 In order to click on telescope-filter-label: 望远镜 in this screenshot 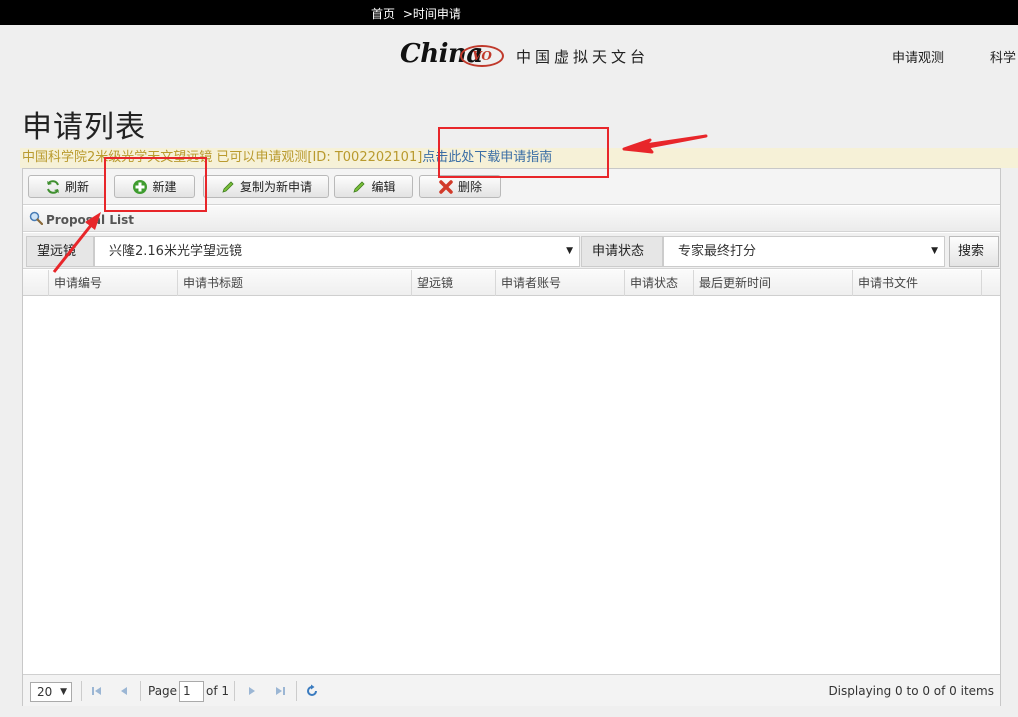, I will do `click(60, 251)`.